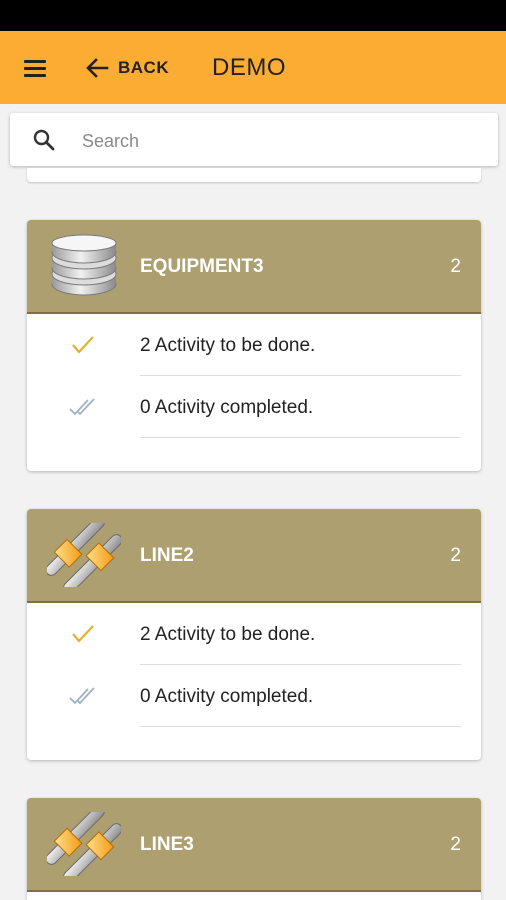 This screenshot has width=506, height=900. What do you see at coordinates (202, 266) in the screenshot?
I see `card-title: EQUIPMENT3` at bounding box center [202, 266].